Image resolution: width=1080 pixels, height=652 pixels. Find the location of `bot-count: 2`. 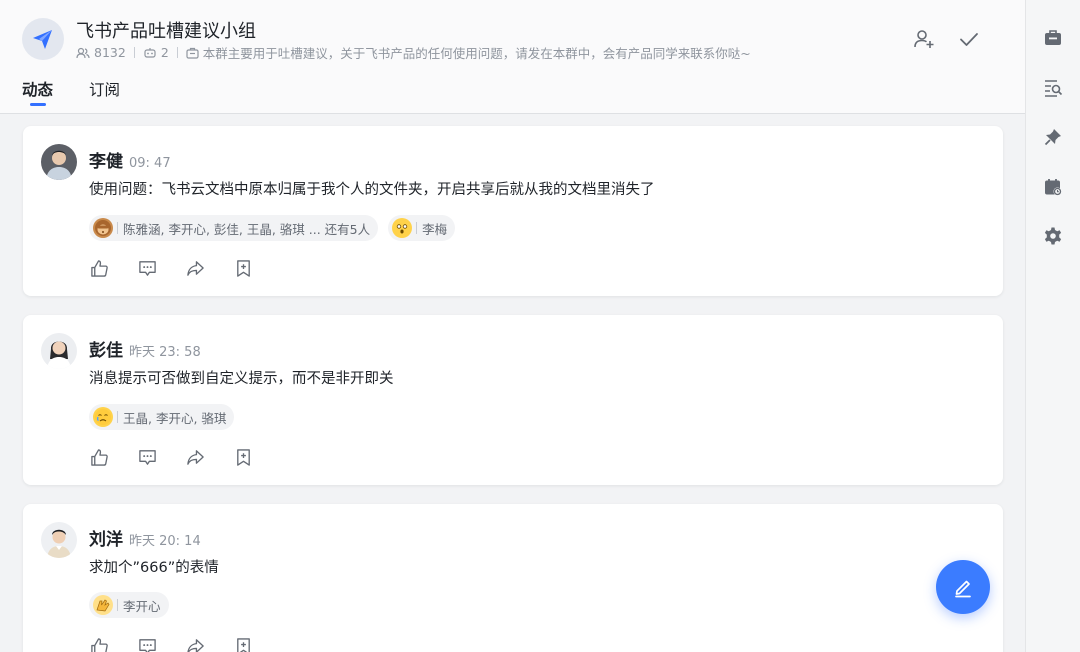

bot-count: 2 is located at coordinates (156, 52).